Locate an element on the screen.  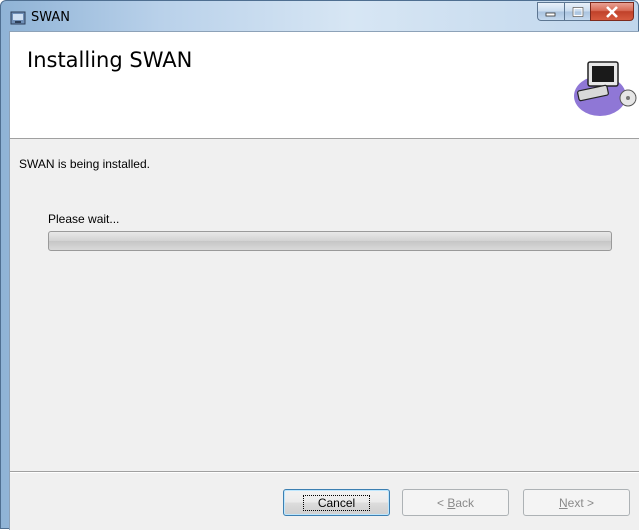
minimize-button is located at coordinates (550, 11).